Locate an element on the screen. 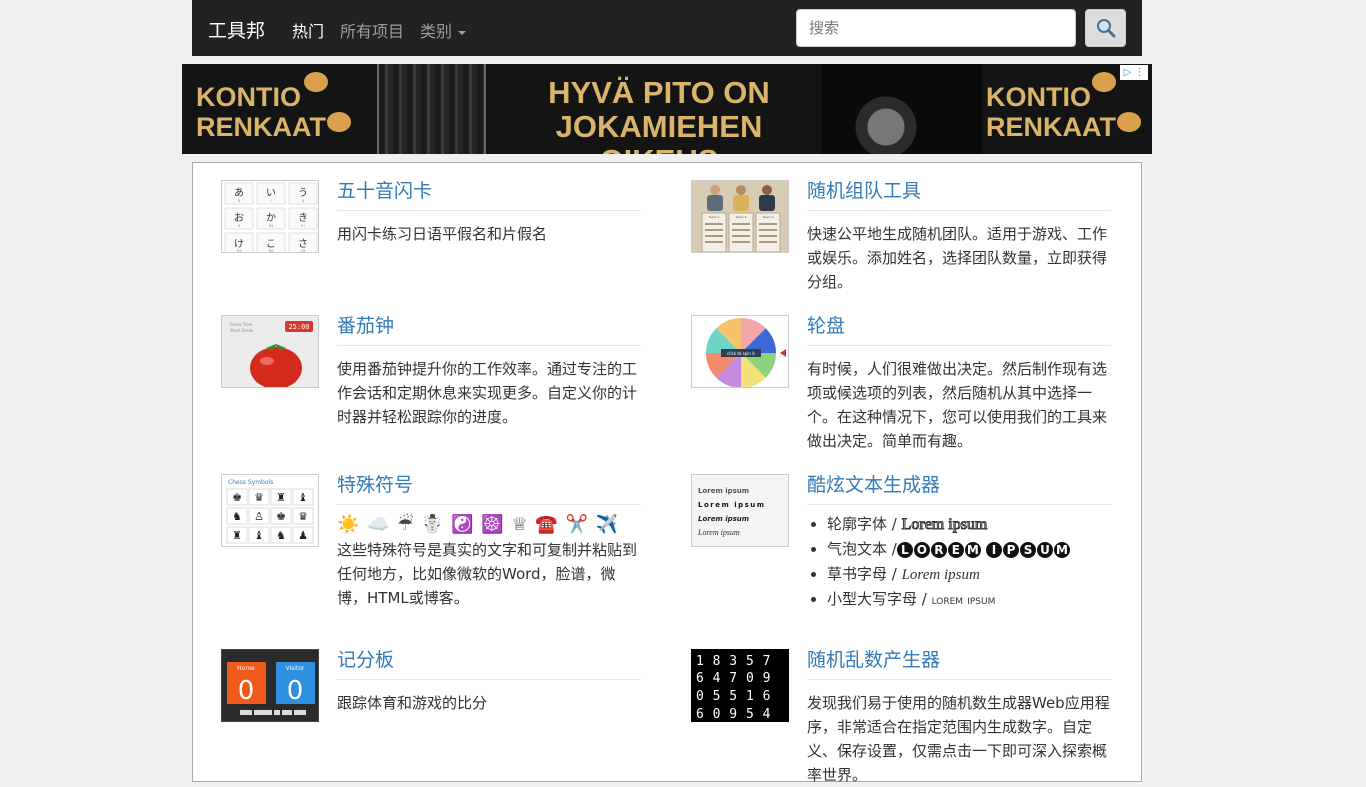 This screenshot has width=1366, height=787. team-label: Team 1 is located at coordinates (714, 217).